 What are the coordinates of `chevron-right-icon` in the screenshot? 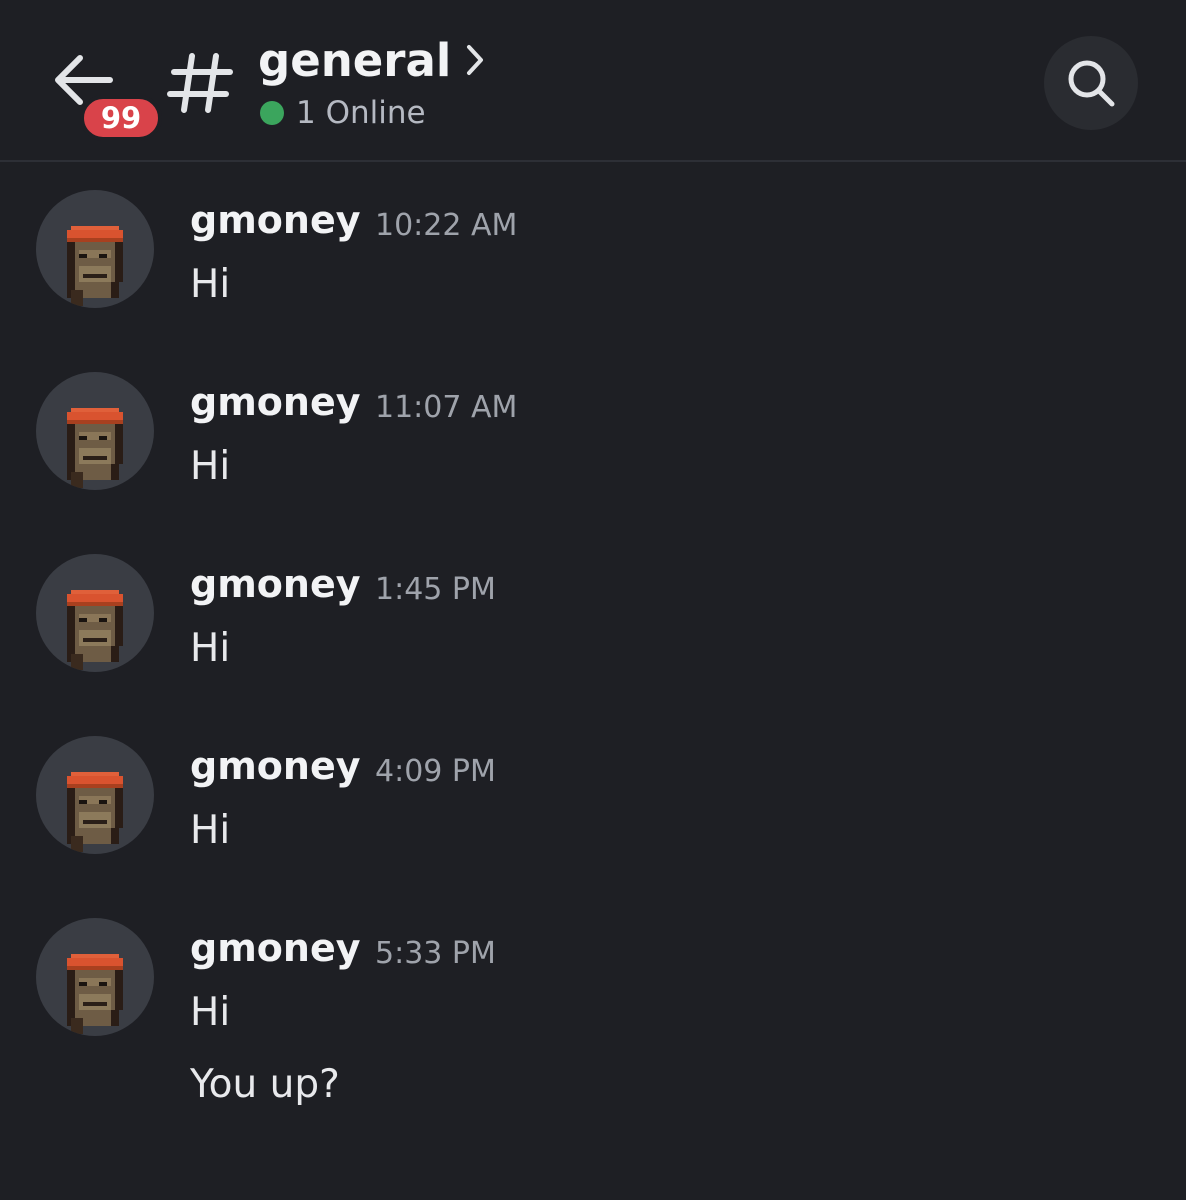 It's located at (475, 60).